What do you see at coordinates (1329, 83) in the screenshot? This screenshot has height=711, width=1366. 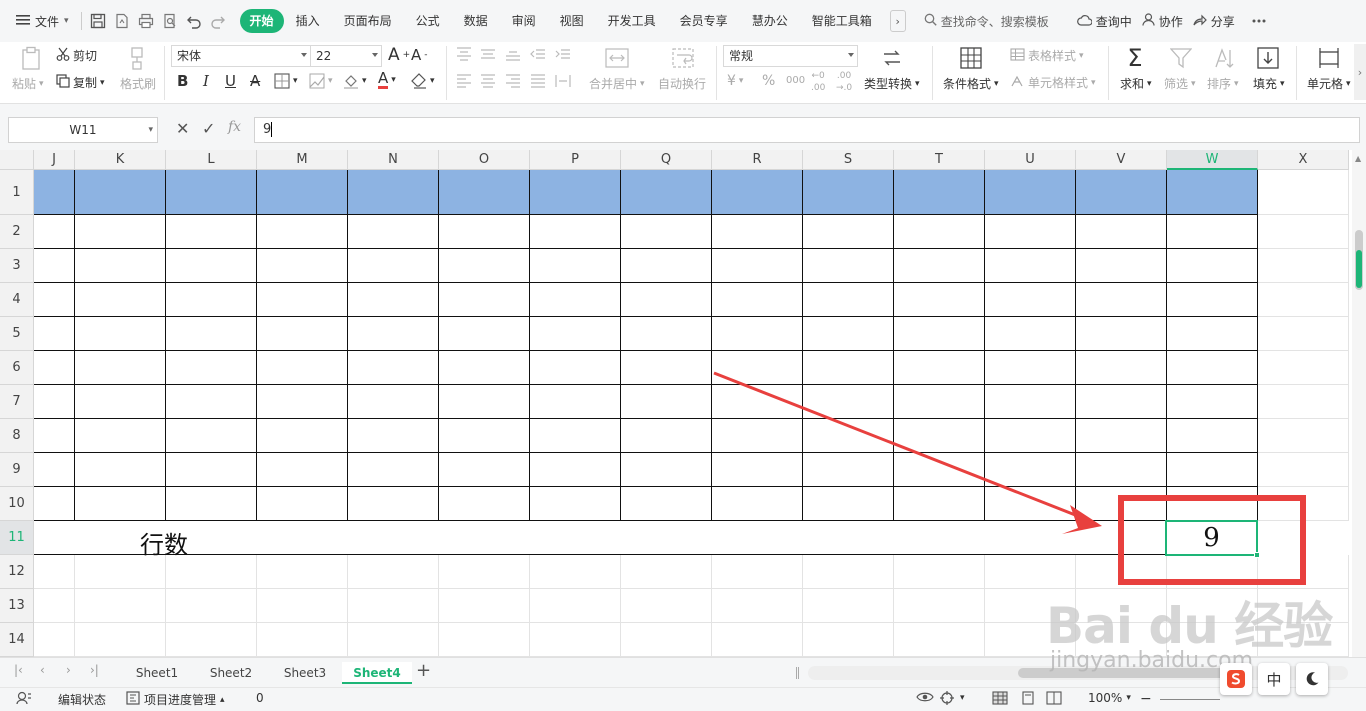 I see `cell-button: 单元格 ▾` at bounding box center [1329, 83].